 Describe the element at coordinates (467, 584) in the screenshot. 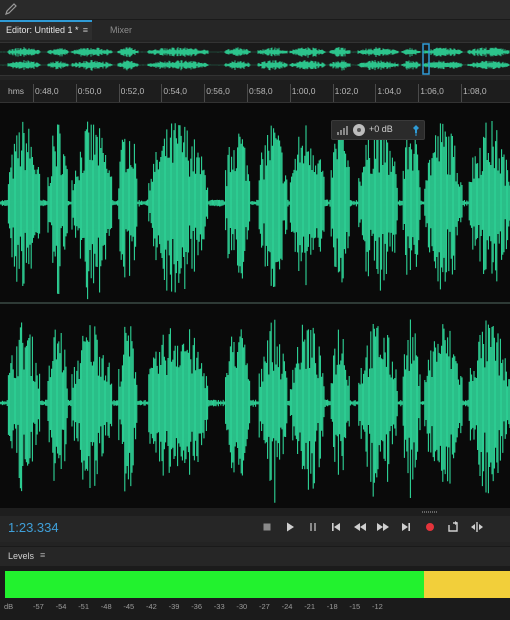

I see `level-meter-yellow` at that location.